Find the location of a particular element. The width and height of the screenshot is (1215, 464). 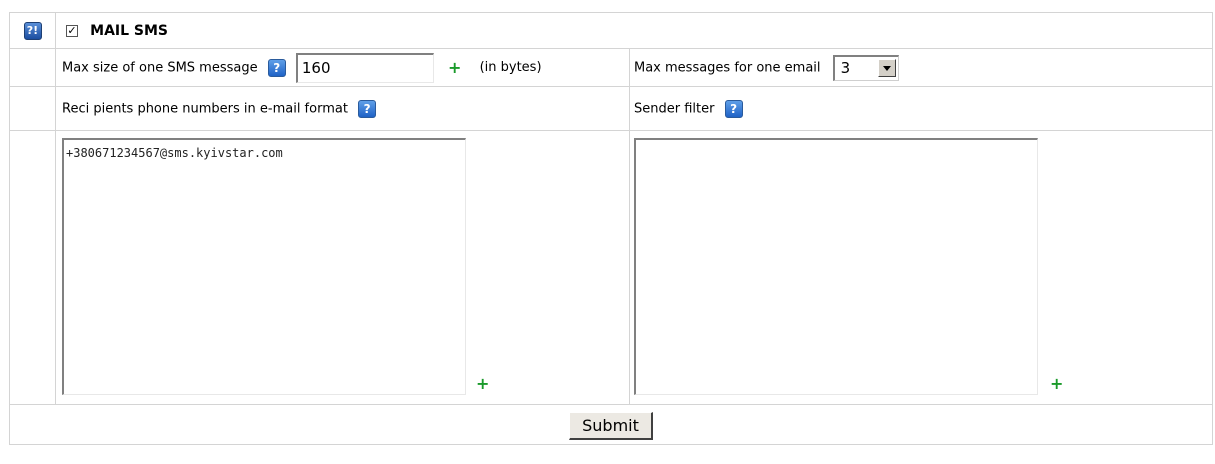

max-messages-label: Max messages for one email is located at coordinates (727, 67).